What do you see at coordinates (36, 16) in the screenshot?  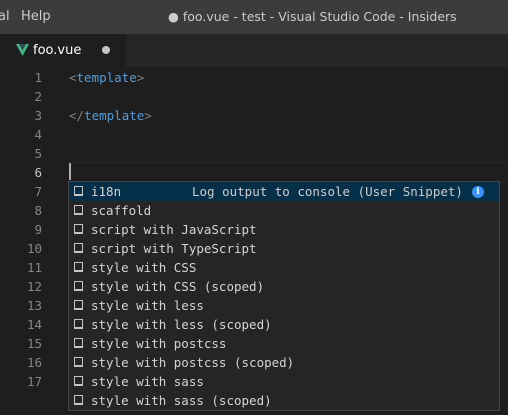 I see `menu-item-help: Help` at bounding box center [36, 16].